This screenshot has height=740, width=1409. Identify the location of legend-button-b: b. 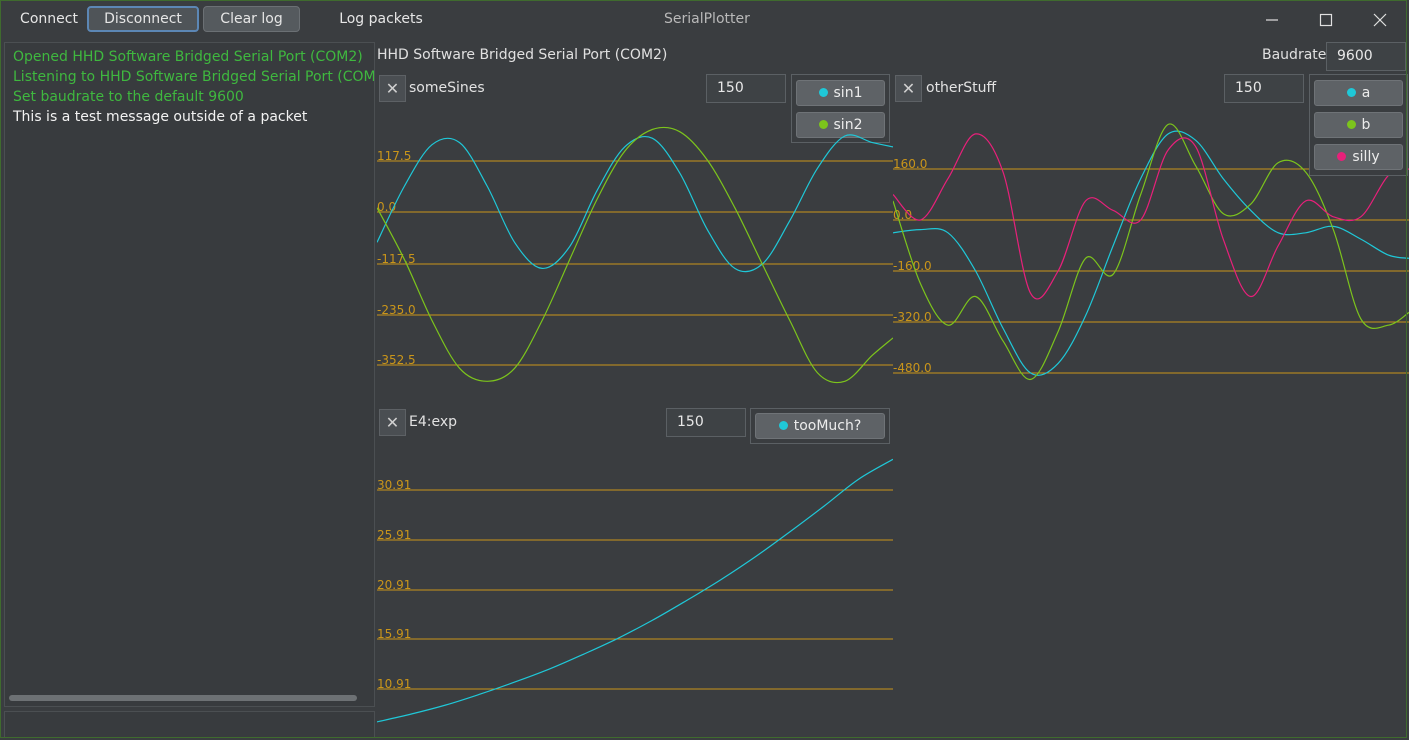
(1358, 125).